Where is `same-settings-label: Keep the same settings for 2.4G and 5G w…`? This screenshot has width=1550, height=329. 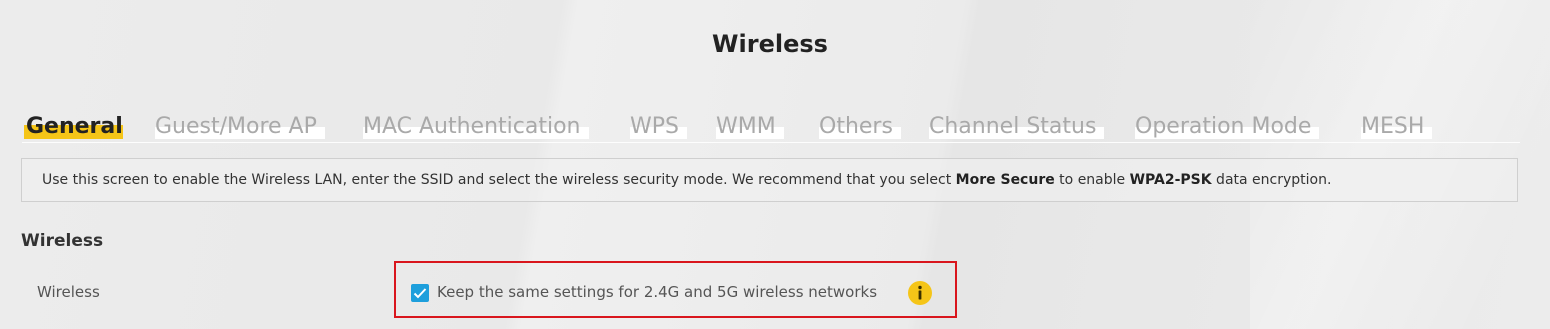 same-settings-label: Keep the same settings for 2.4G and 5G w… is located at coordinates (657, 292).